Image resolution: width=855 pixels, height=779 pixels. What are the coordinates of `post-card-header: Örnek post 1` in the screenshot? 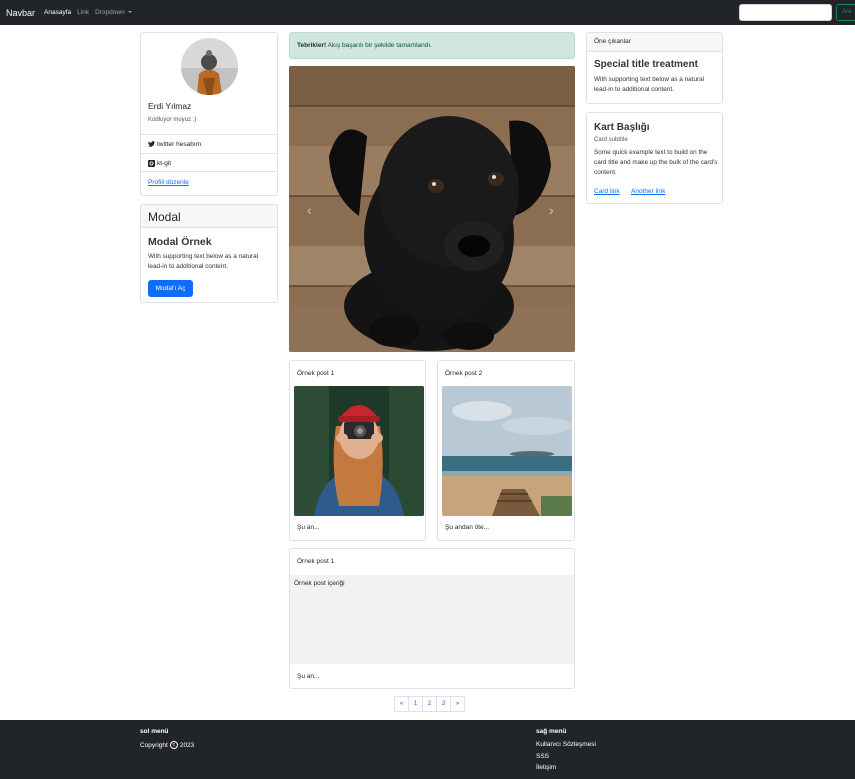 It's located at (316, 373).